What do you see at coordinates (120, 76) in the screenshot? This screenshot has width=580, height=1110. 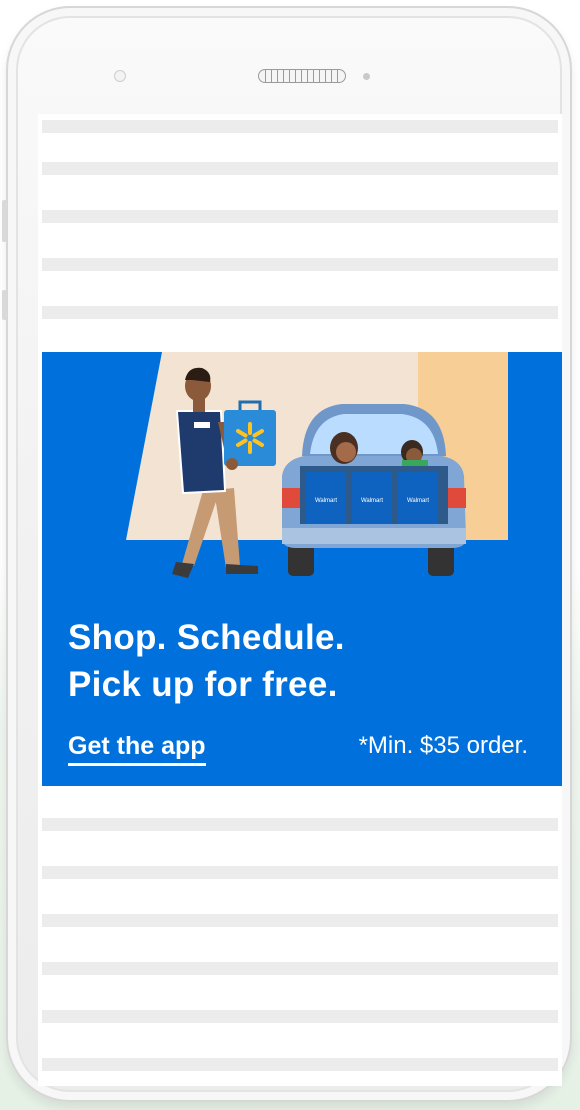 I see `front-camera-icon` at bounding box center [120, 76].